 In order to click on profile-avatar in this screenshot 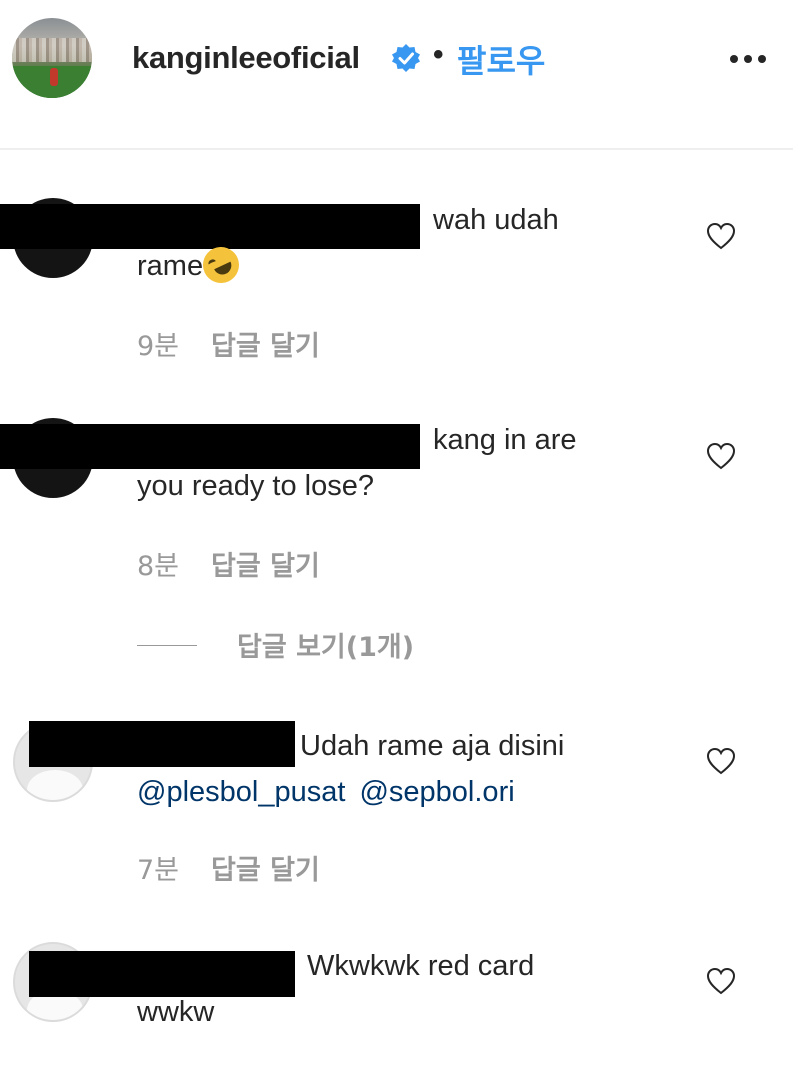, I will do `click(52, 58)`.